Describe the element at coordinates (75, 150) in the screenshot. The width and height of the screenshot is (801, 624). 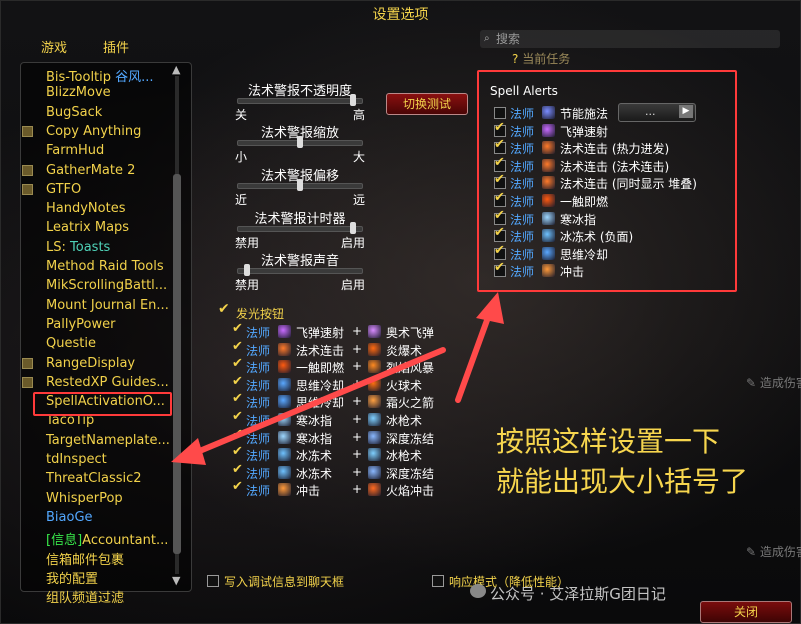
I see `addon-item: FarmHud` at that location.